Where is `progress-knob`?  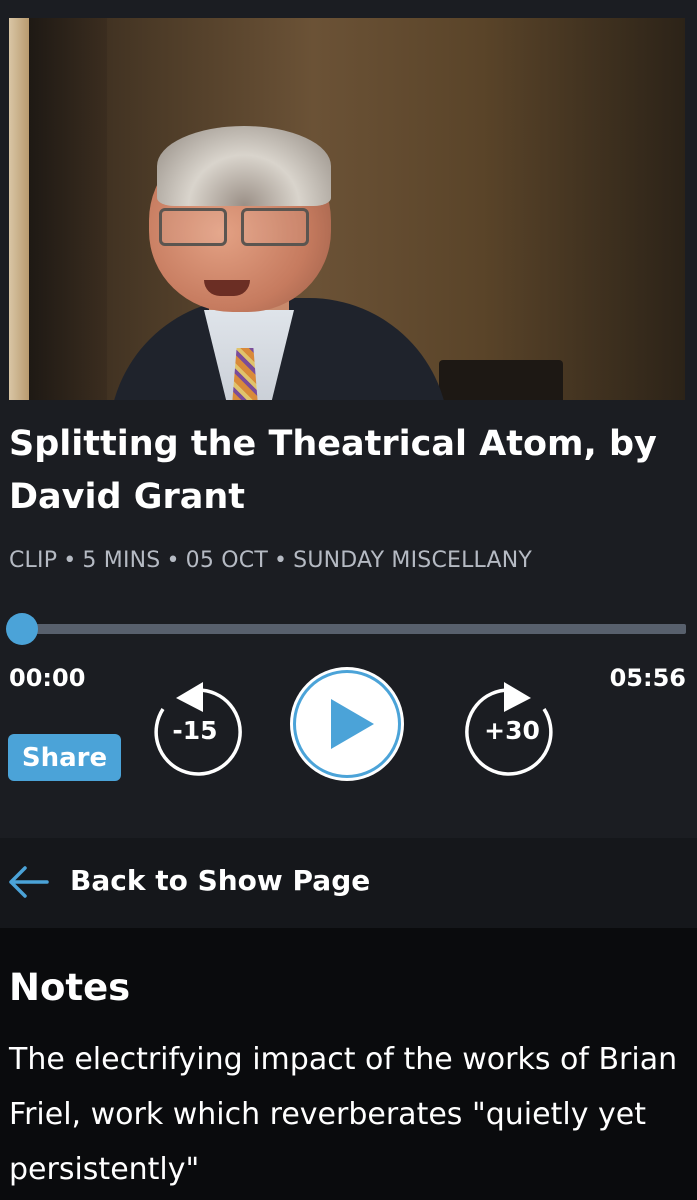
progress-knob is located at coordinates (22, 629).